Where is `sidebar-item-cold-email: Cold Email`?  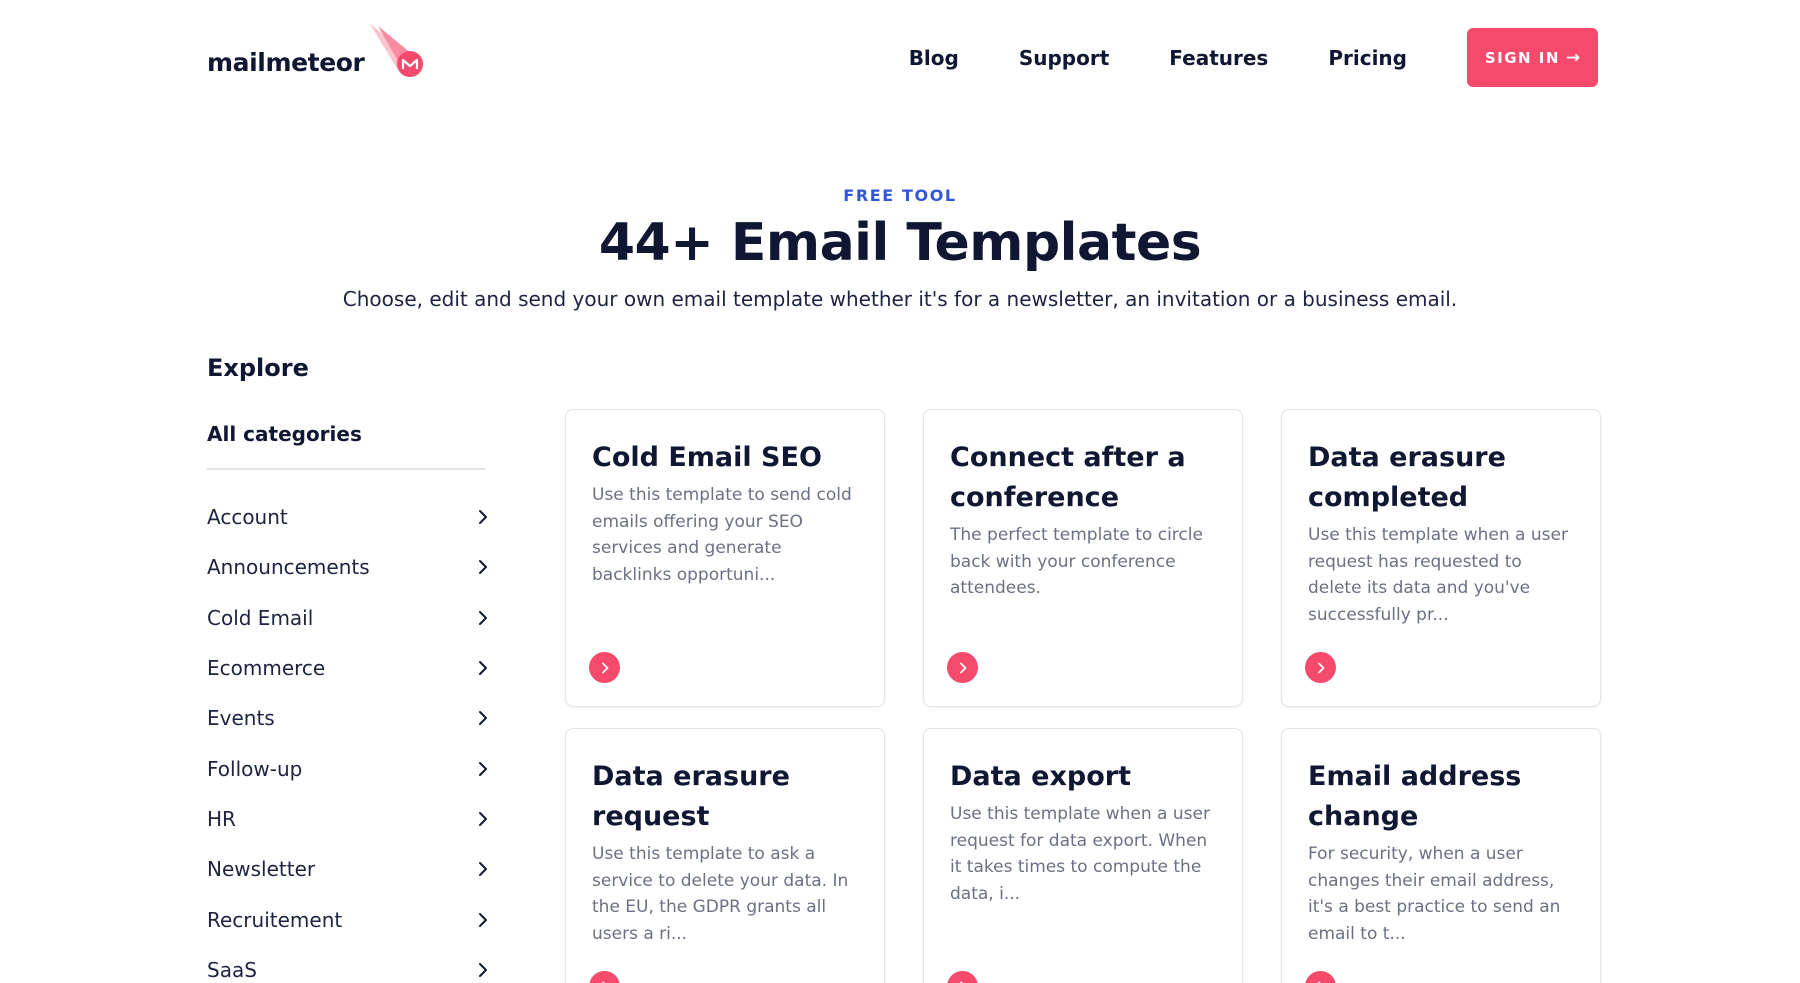 sidebar-item-cold-email: Cold Email is located at coordinates (349, 618).